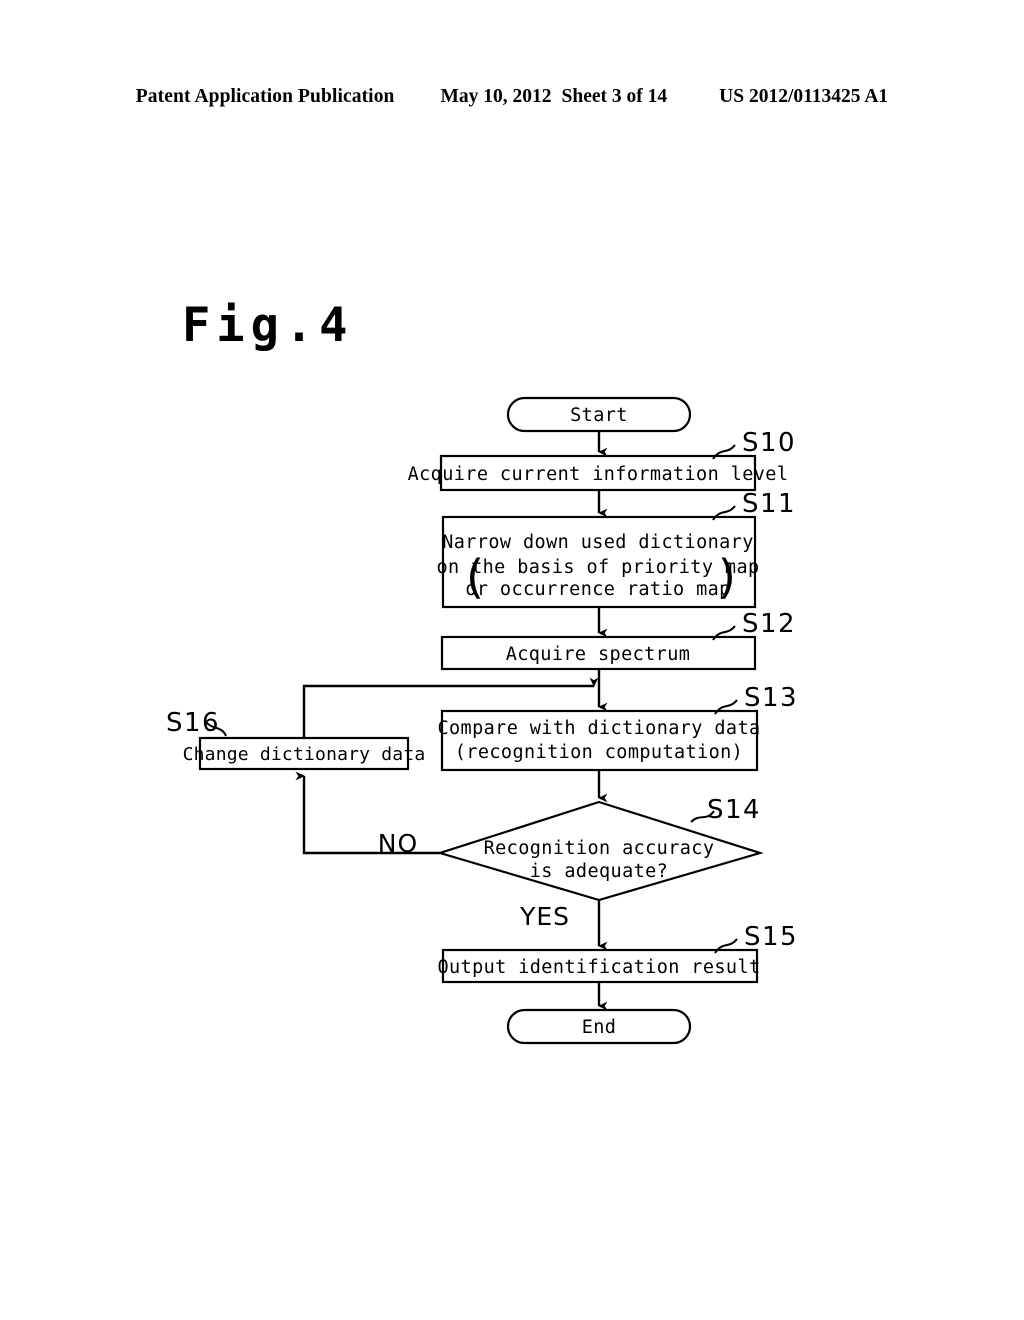 Image resolution: width=1024 pixels, height=1320 pixels. I want to click on step-tag-s14: S14, so click(734, 810).